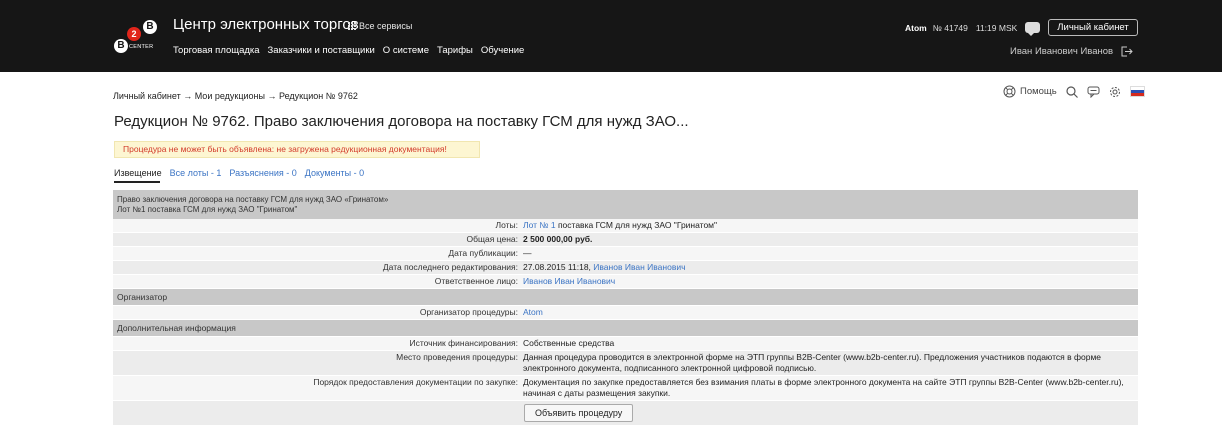  I want to click on organizer-label: Организатор процедуры:, so click(317, 312).